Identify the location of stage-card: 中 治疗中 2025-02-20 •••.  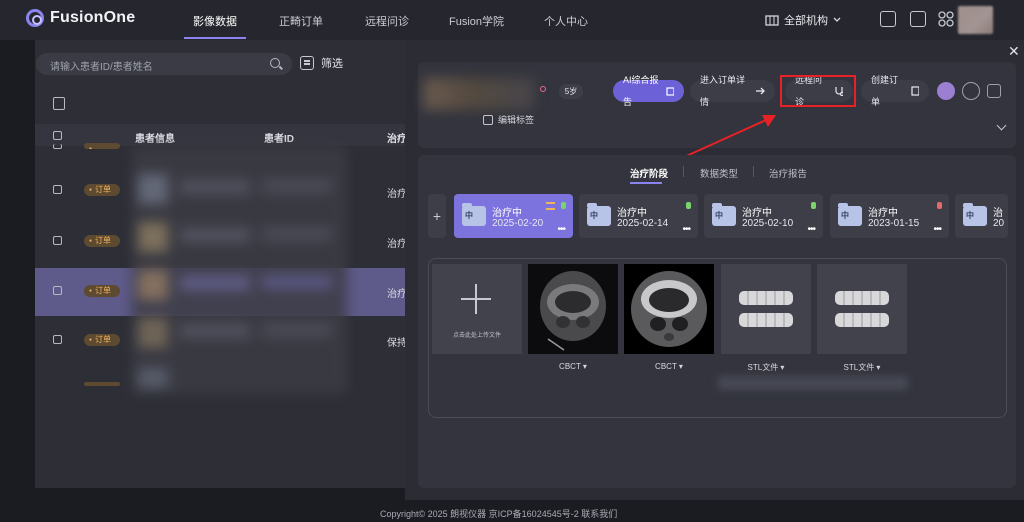
(513, 216).